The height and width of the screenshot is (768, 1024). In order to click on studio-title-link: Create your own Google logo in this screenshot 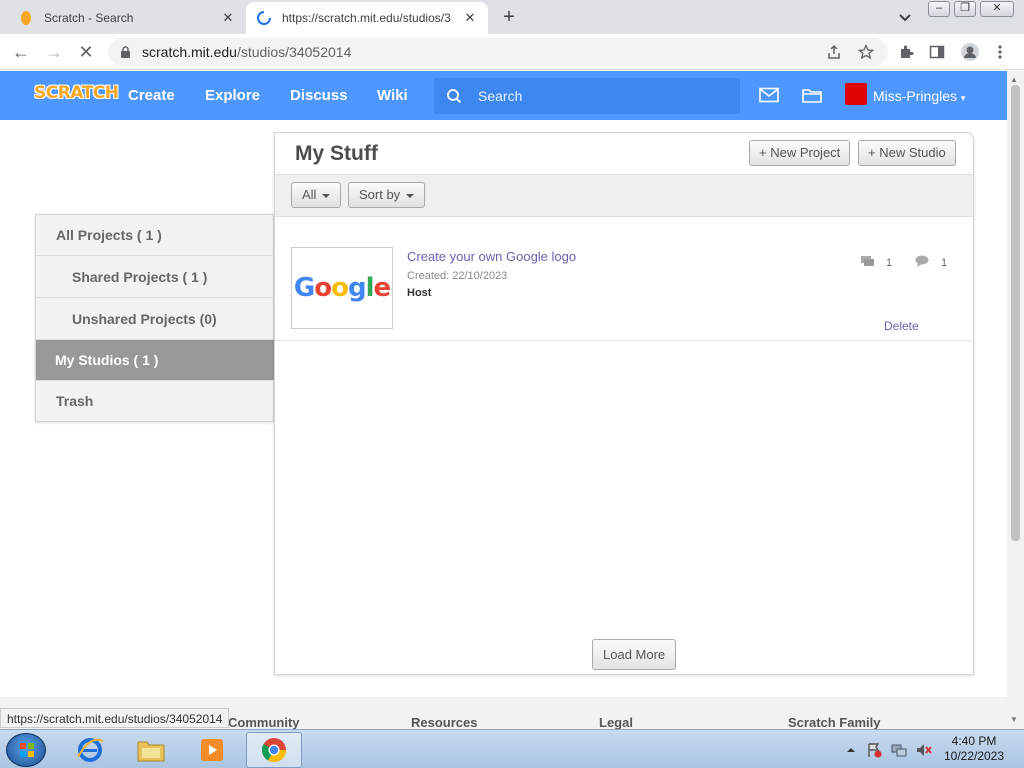, I will do `click(491, 256)`.